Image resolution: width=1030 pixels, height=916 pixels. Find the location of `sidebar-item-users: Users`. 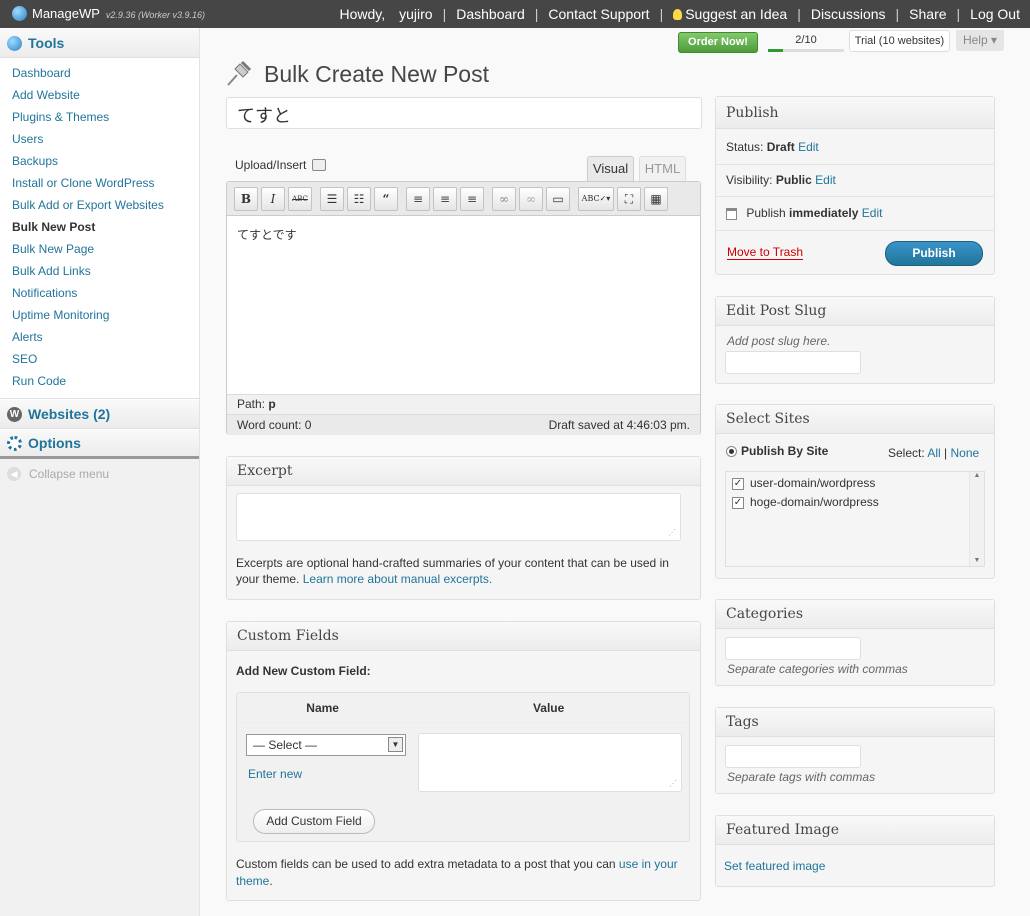

sidebar-item-users: Users is located at coordinates (99, 139).